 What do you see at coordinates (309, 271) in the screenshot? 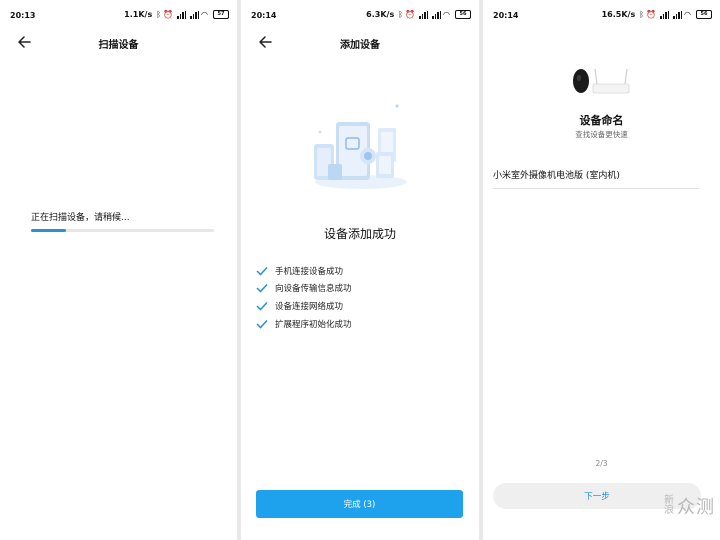
I see `step-label: 手机连接设备成功` at bounding box center [309, 271].